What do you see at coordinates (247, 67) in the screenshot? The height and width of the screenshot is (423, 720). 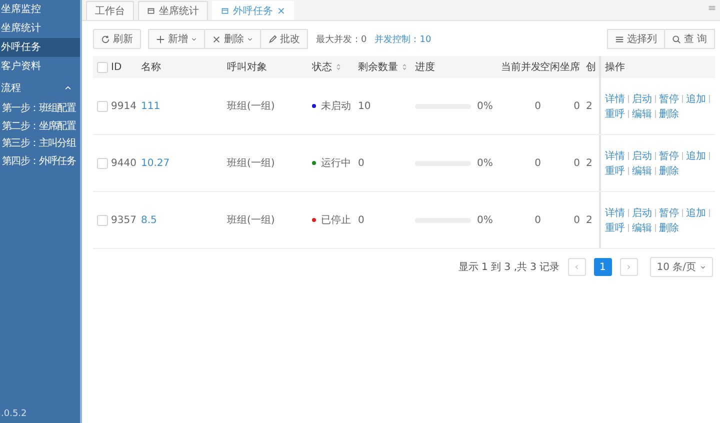 I see `column-header: 呼叫对象` at bounding box center [247, 67].